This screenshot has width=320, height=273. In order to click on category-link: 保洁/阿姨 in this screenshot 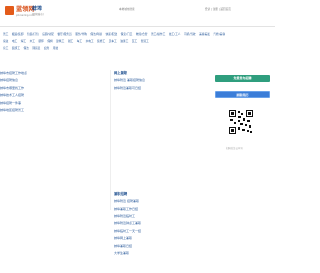, I will do `click(96, 34)`.